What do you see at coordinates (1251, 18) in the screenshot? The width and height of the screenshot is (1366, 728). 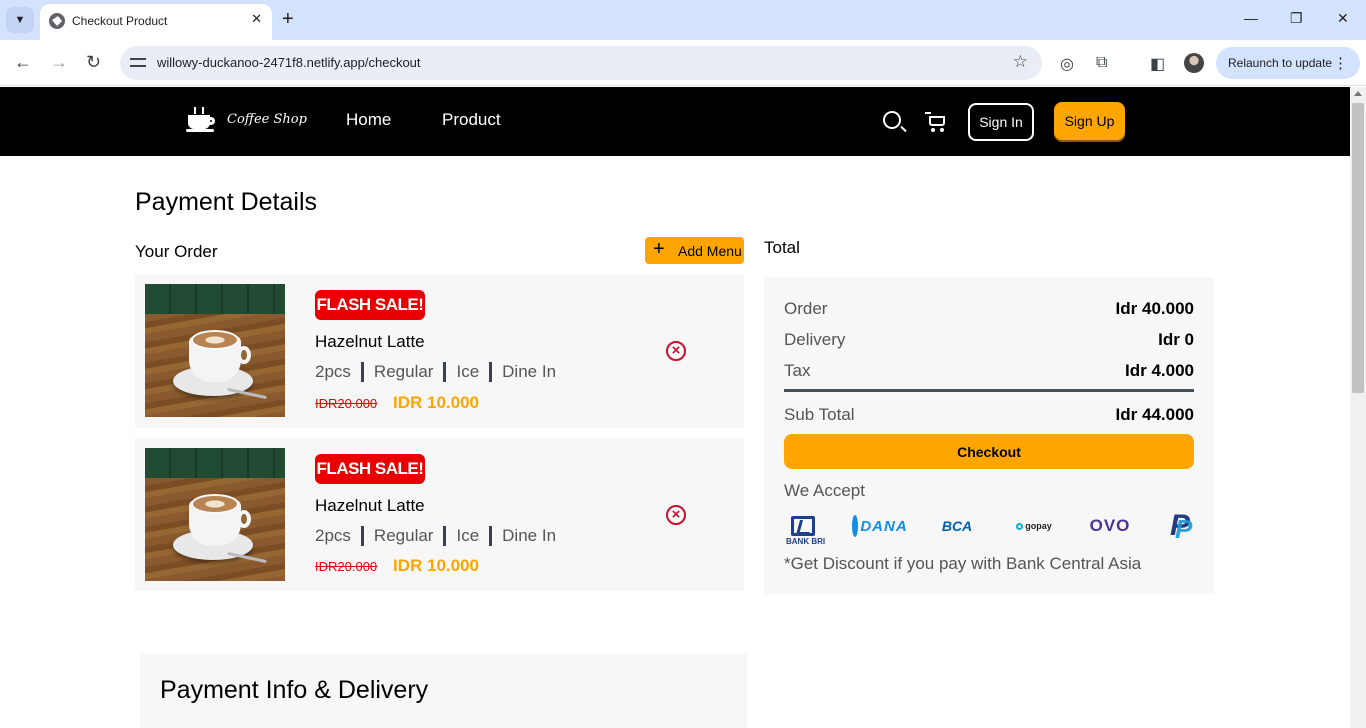 I see `minimize-button: —` at bounding box center [1251, 18].